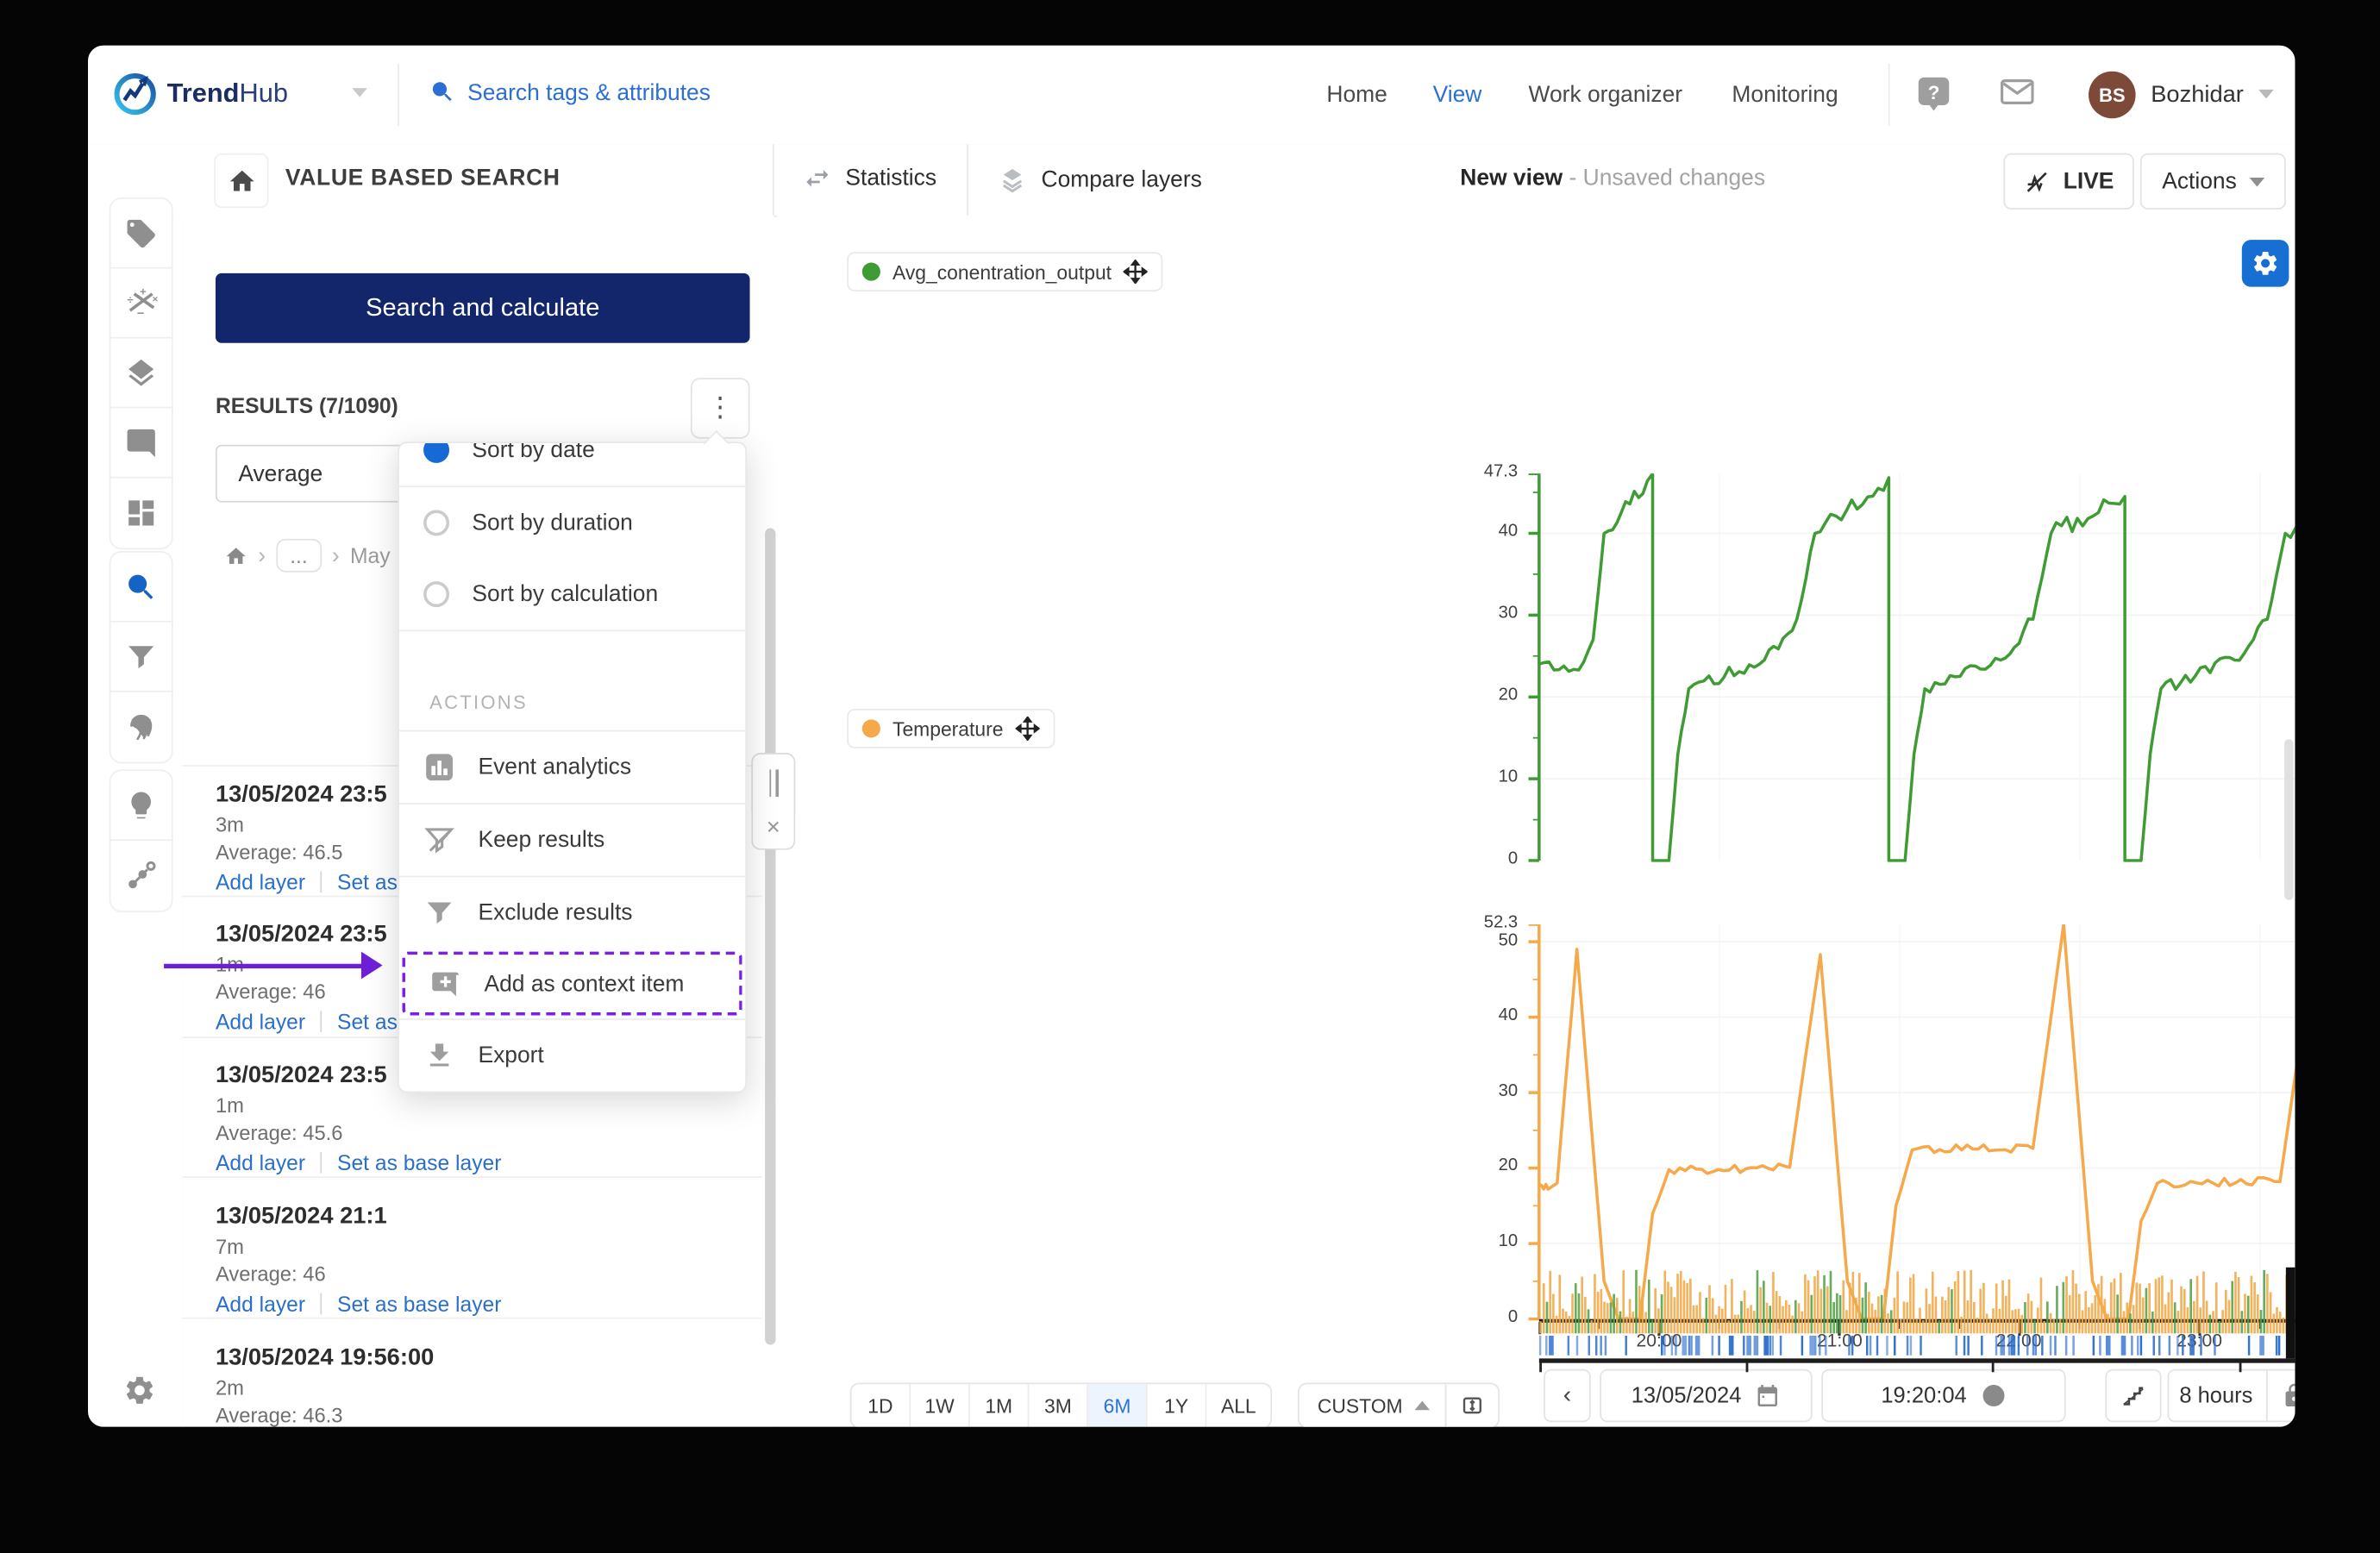 The height and width of the screenshot is (1553, 2380). What do you see at coordinates (140, 1390) in the screenshot?
I see `rail-settings-icon` at bounding box center [140, 1390].